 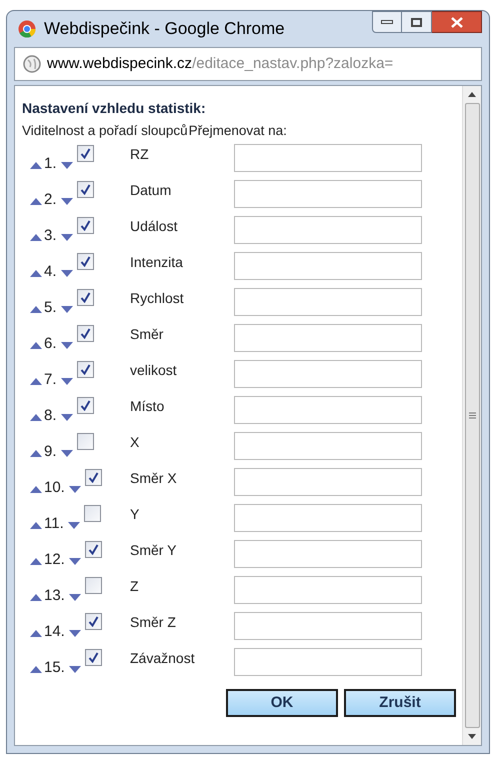 I want to click on column-name: Událost, so click(x=154, y=226).